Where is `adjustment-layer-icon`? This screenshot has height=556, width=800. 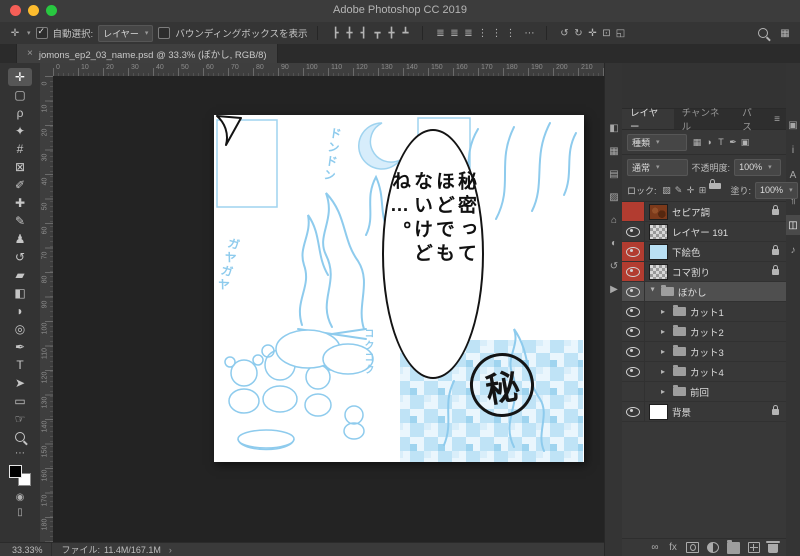 adjustment-layer-icon is located at coordinates (713, 547).